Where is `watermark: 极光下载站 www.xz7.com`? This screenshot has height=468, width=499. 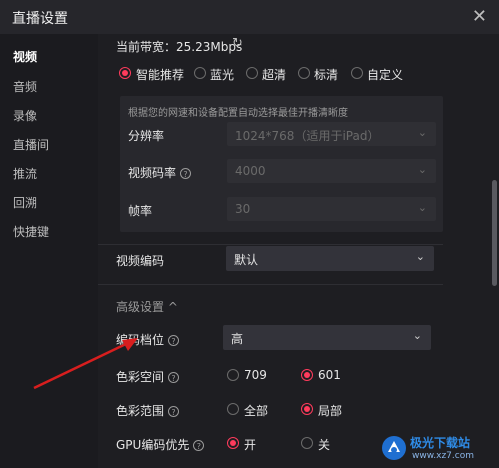 watermark: 极光下载站 www.xz7.com is located at coordinates (438, 449).